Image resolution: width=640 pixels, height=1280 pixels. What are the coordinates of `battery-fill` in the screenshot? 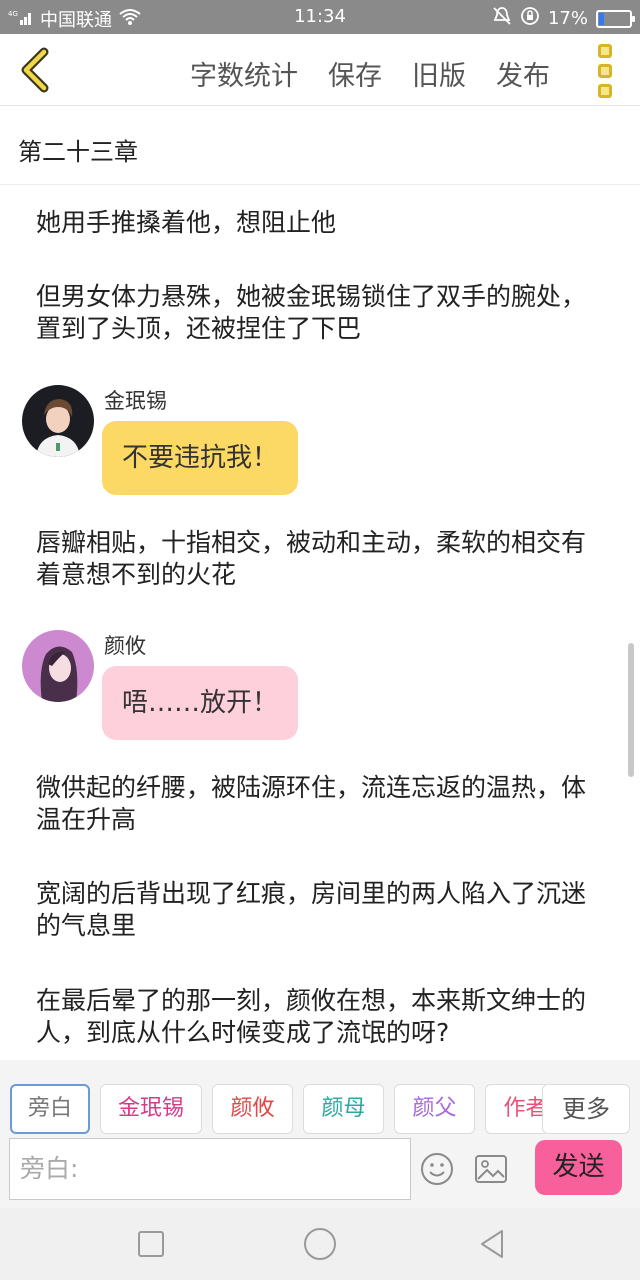 It's located at (601, 18).